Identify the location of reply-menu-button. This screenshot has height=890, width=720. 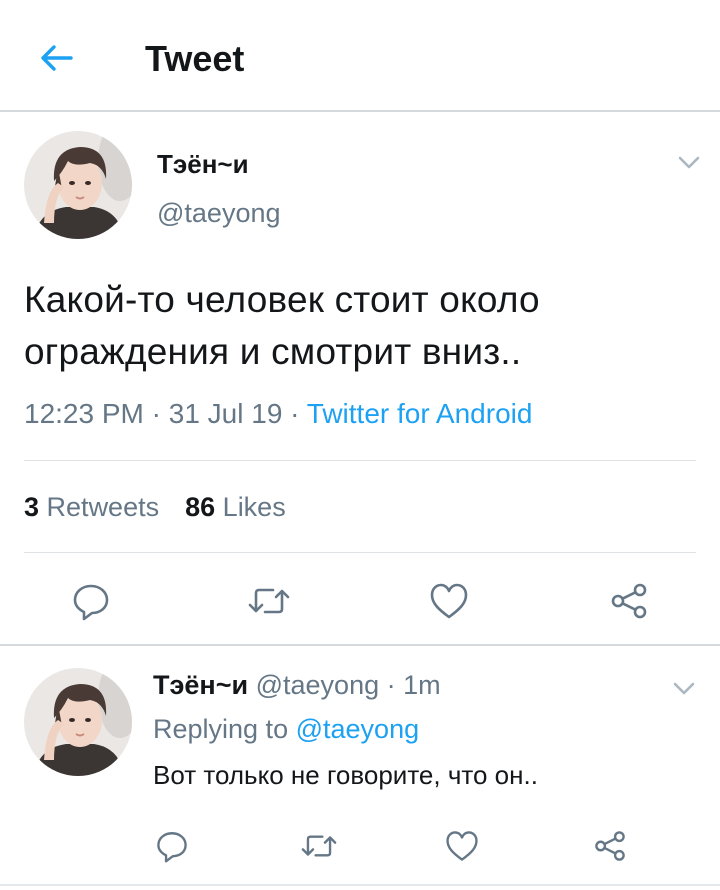
(684, 688).